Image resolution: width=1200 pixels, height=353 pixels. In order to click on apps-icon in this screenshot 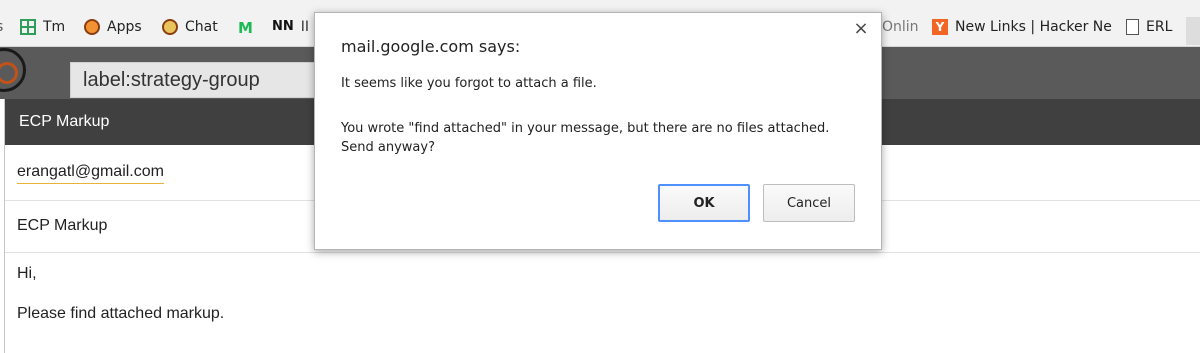, I will do `click(92, 27)`.